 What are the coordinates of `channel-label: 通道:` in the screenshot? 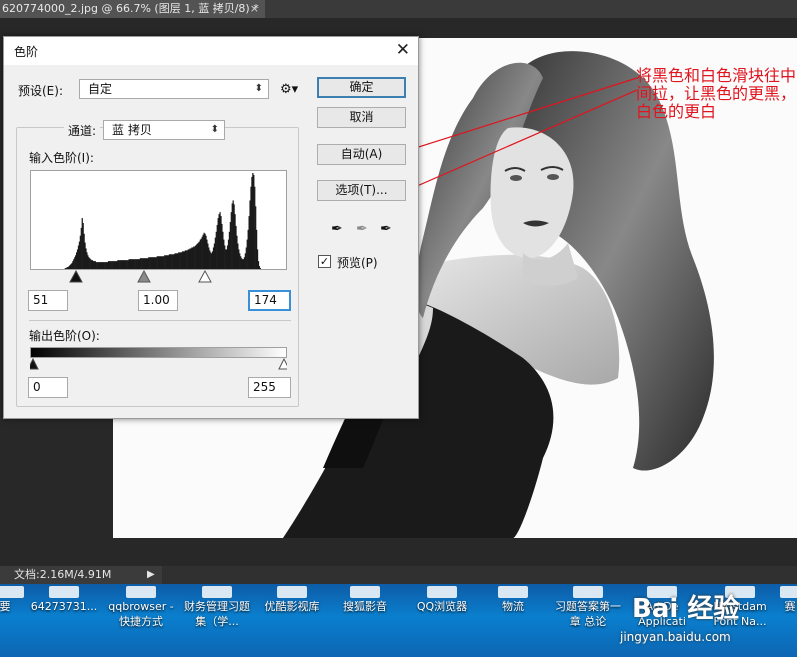 It's located at (82, 130).